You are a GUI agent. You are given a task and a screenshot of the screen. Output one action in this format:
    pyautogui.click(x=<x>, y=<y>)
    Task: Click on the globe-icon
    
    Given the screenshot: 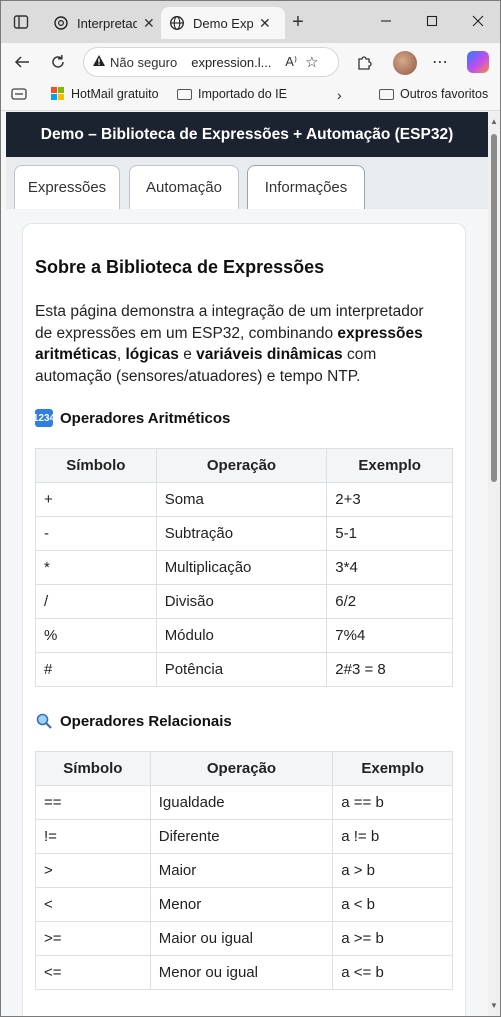 What is the action you would take?
    pyautogui.click(x=177, y=23)
    